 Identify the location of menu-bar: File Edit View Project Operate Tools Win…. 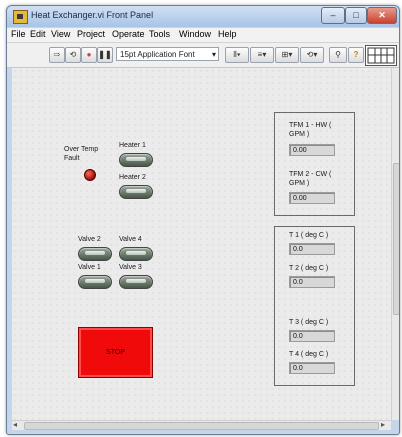
(203, 35).